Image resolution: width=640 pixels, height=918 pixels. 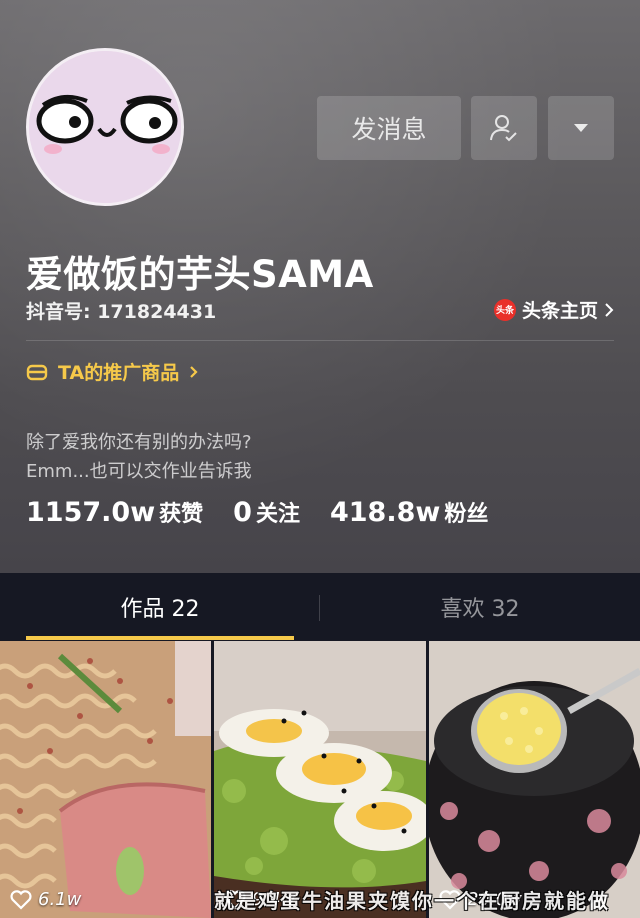 I want to click on profile-tabs: 作品 22 喜欢 32, so click(x=320, y=607).